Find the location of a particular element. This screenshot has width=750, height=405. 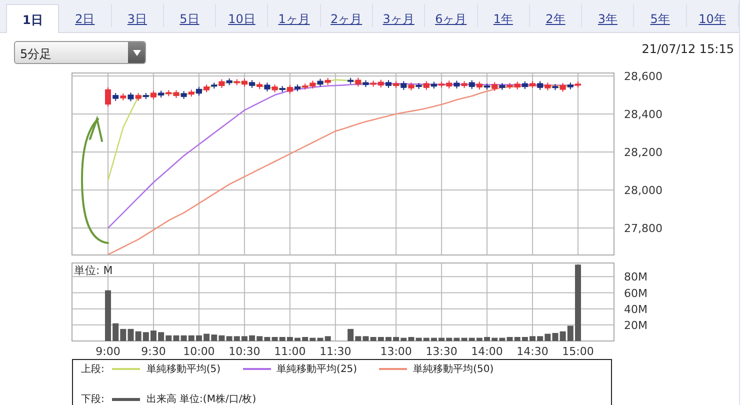

y-axis-label: 28,400 is located at coordinates (643, 115).